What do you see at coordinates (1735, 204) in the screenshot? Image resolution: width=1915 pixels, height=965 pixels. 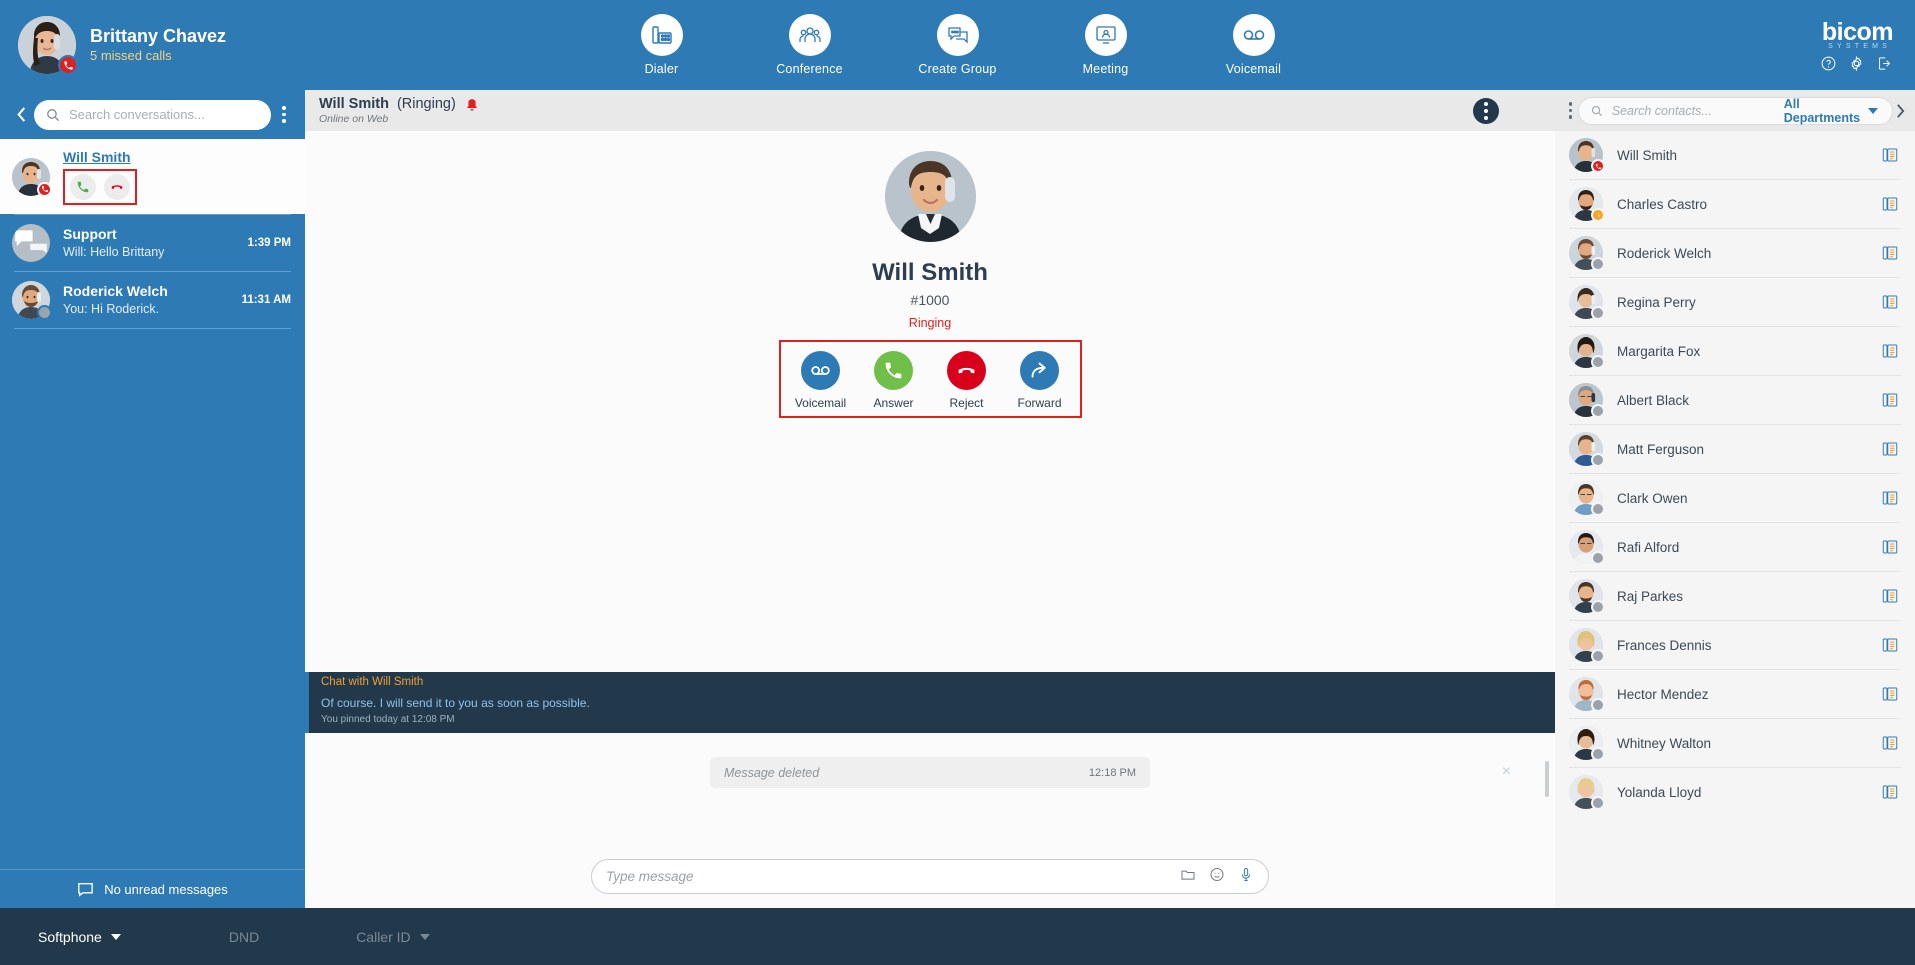 I see `contact-item-charles-castro: Charles Castro` at bounding box center [1735, 204].